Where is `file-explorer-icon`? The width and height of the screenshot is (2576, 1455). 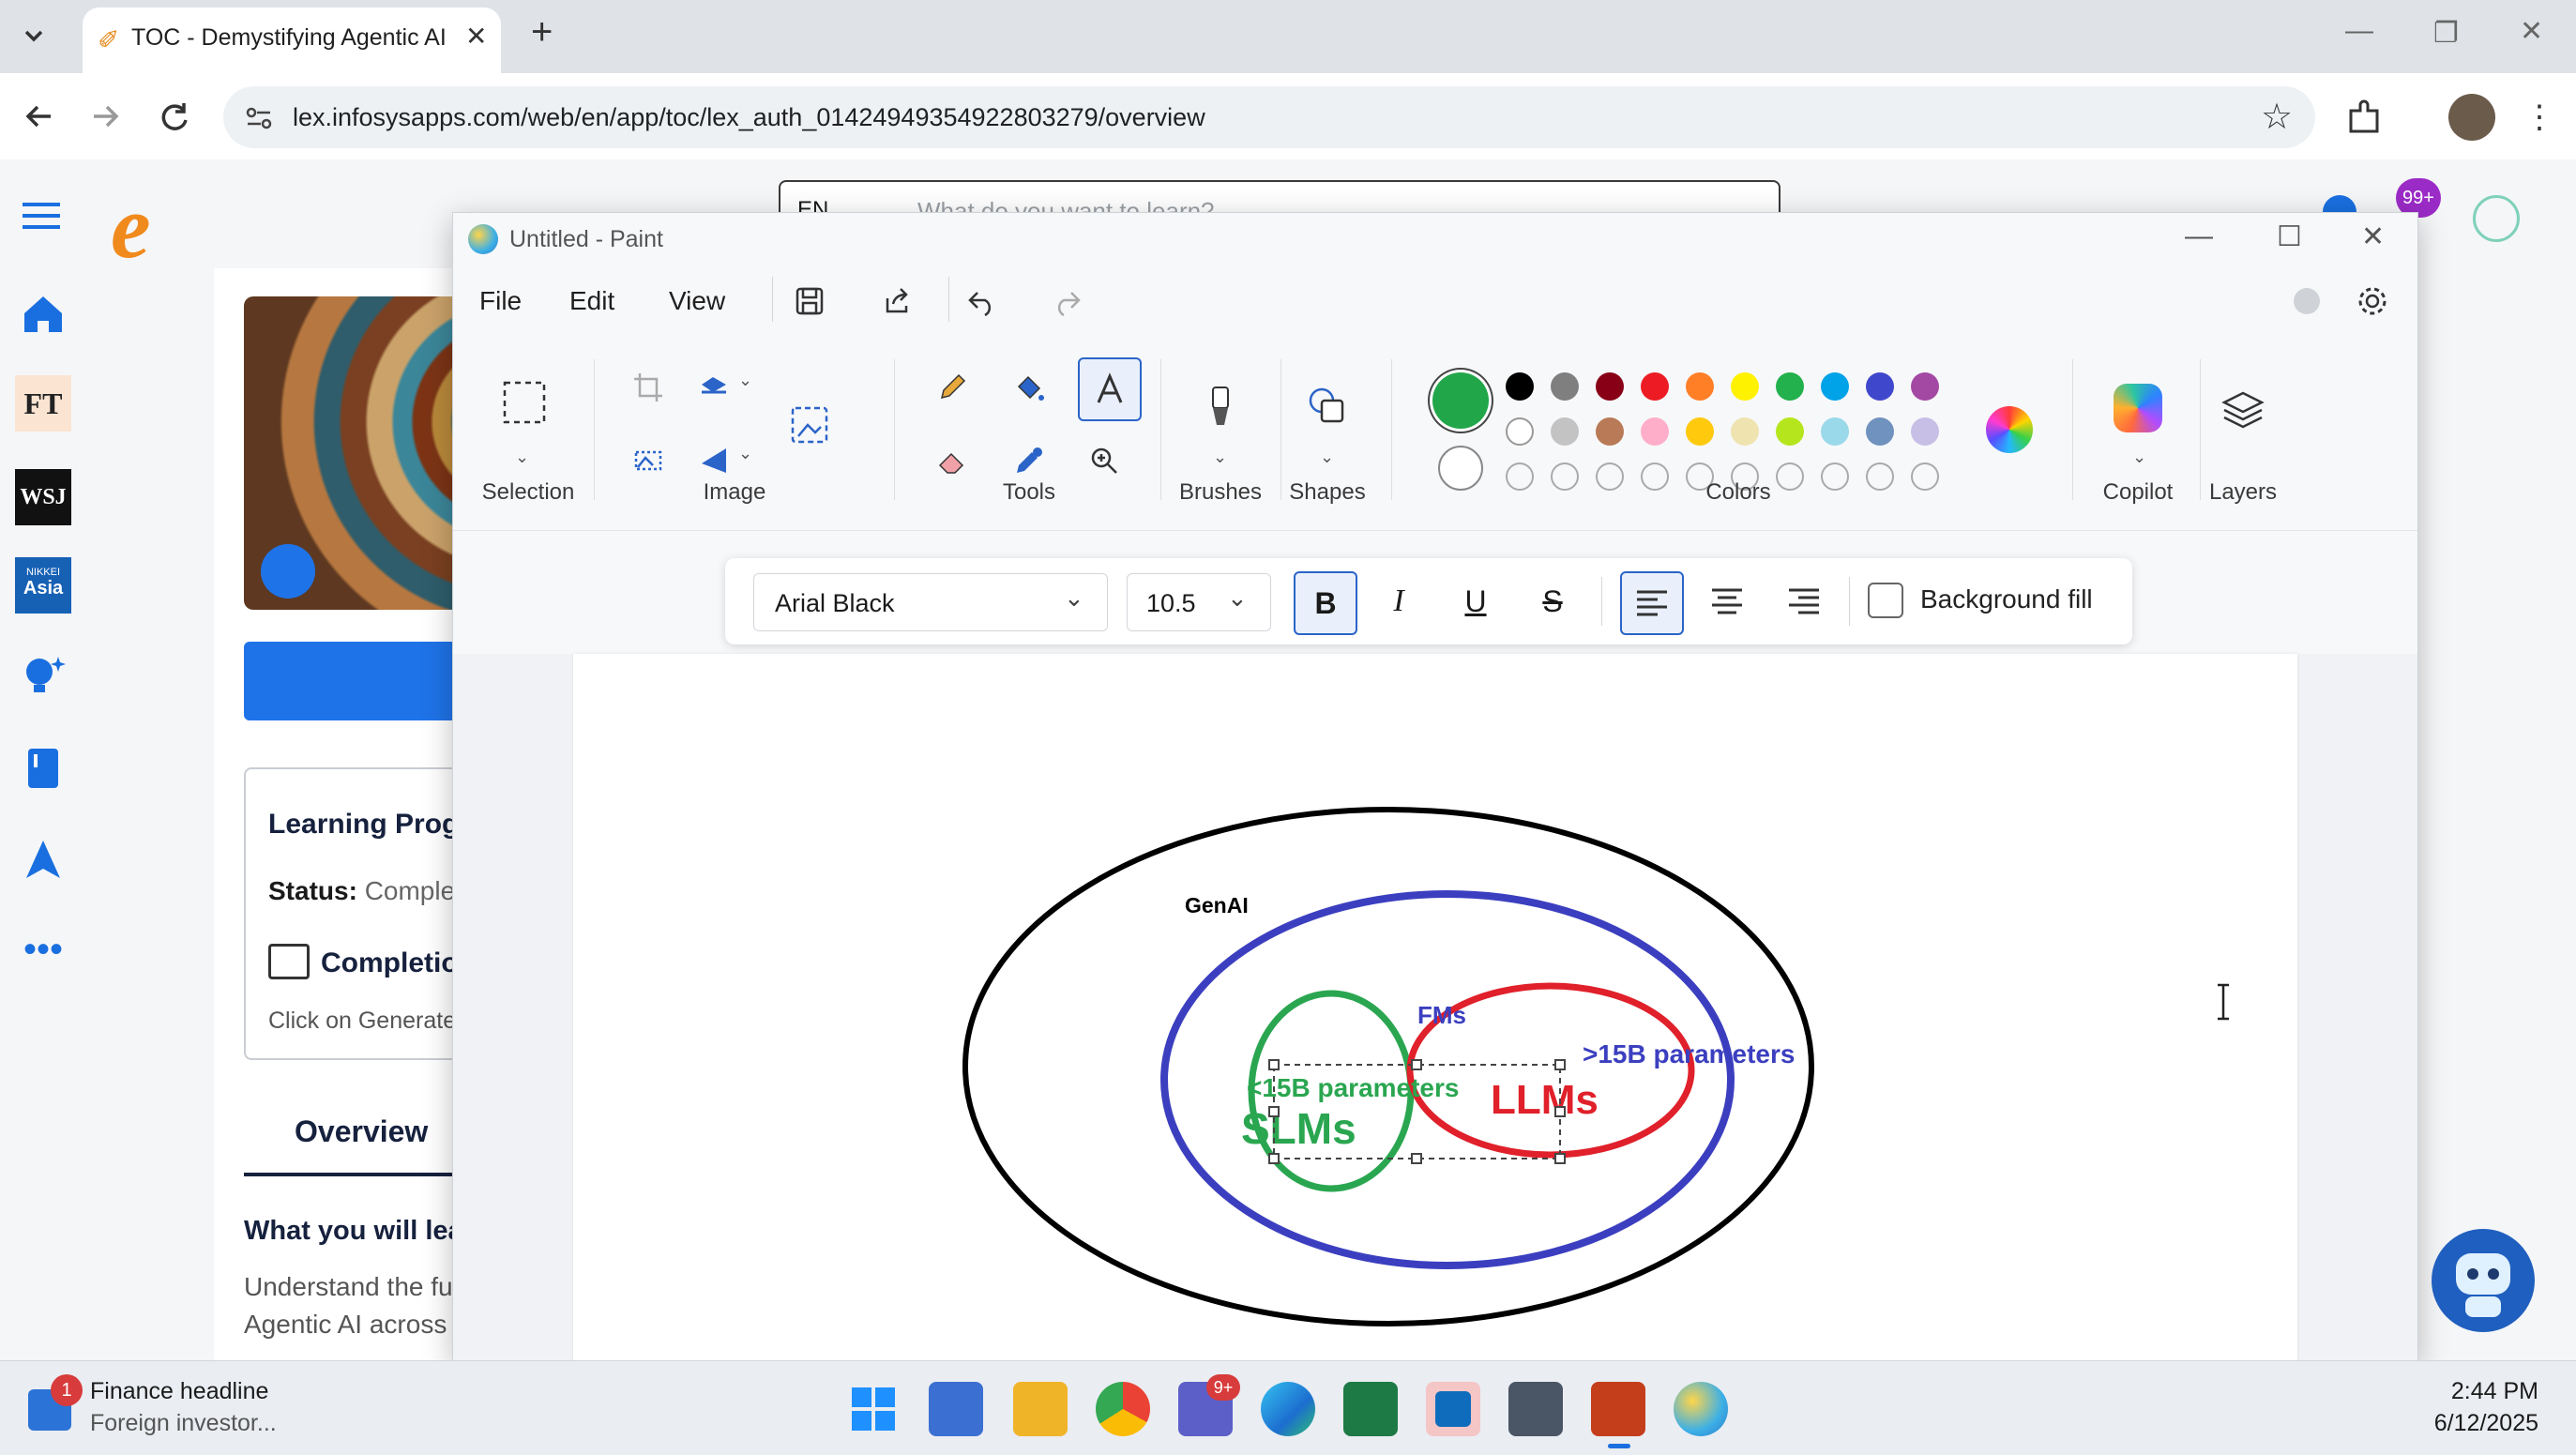 file-explorer-icon is located at coordinates (1041, 1409).